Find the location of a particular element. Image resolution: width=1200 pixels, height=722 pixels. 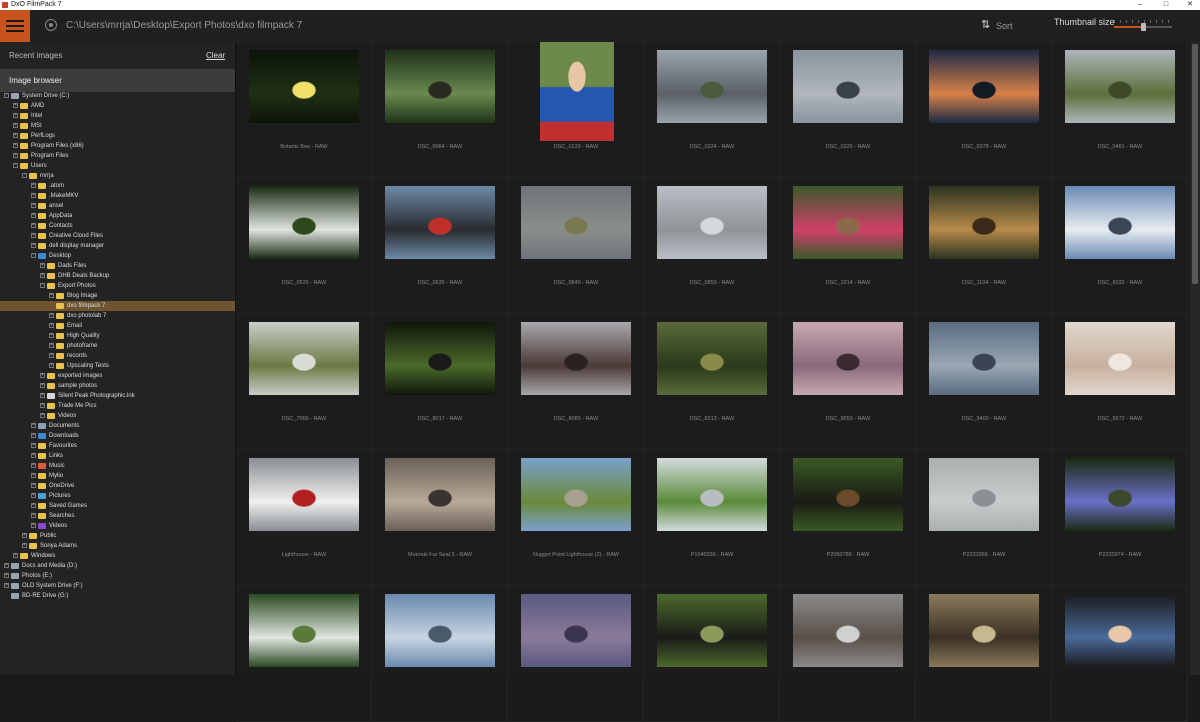

tree-item: - Users is located at coordinates (117, 166).